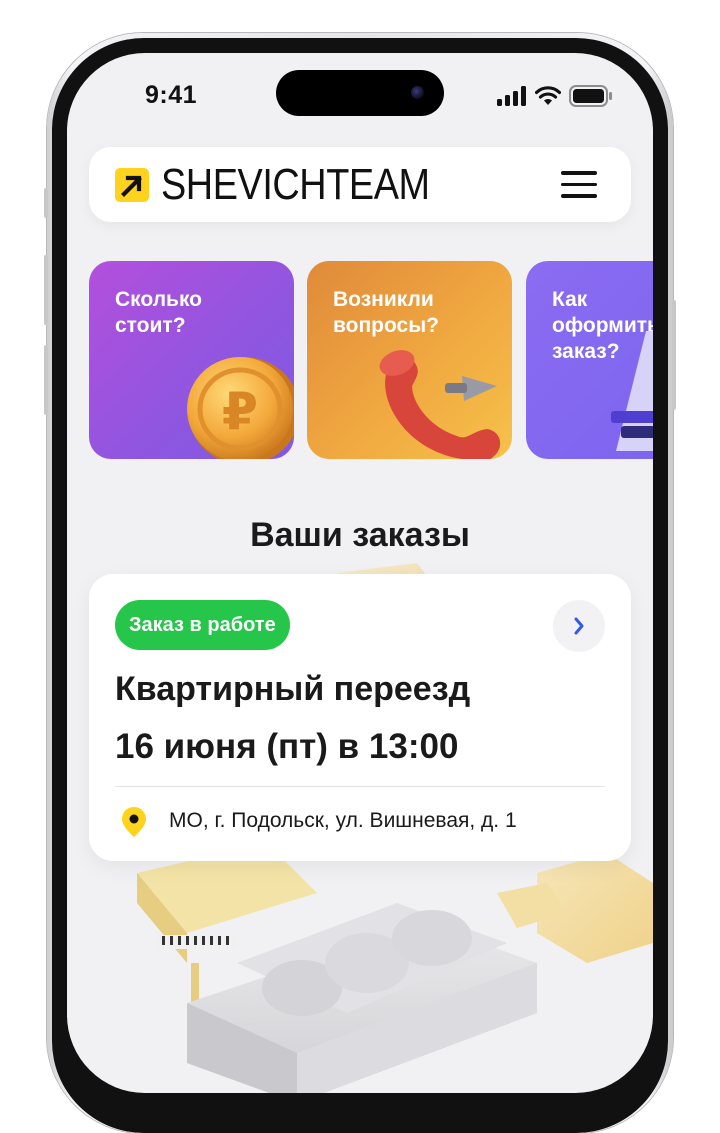  What do you see at coordinates (511, 96) in the screenshot?
I see `signal-icon` at bounding box center [511, 96].